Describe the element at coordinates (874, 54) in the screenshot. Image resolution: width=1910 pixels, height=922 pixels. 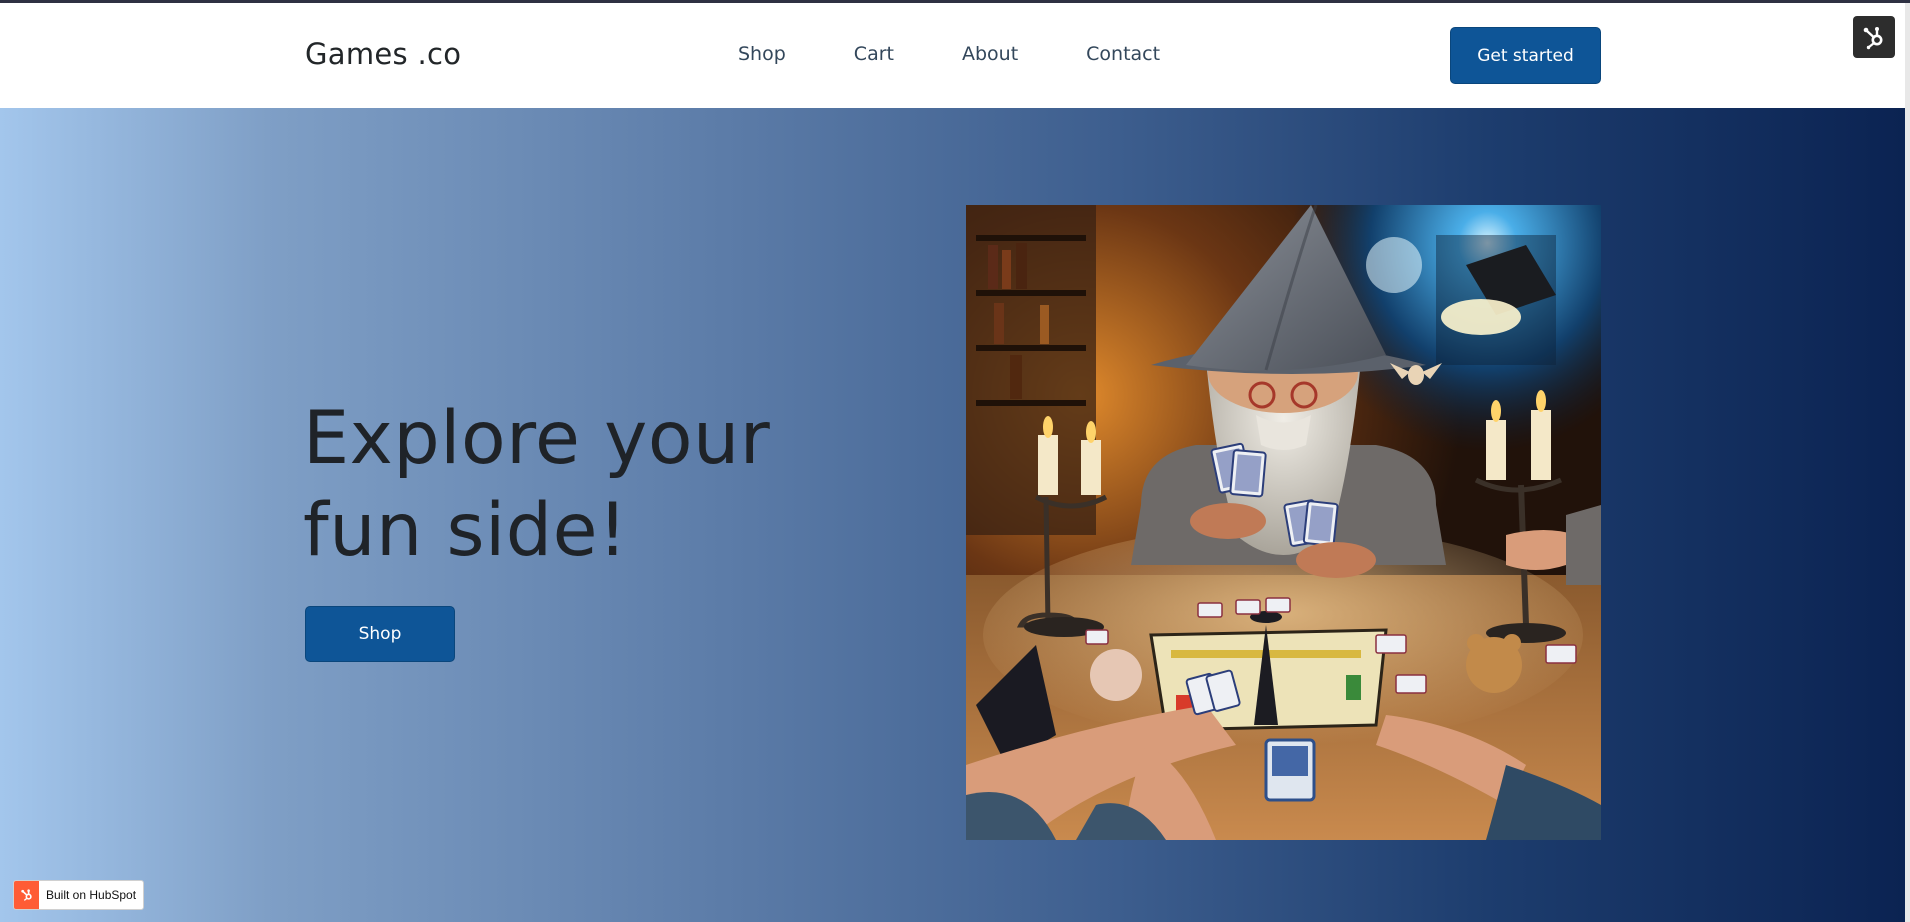
I see `nav-link-cart: Cart` at that location.